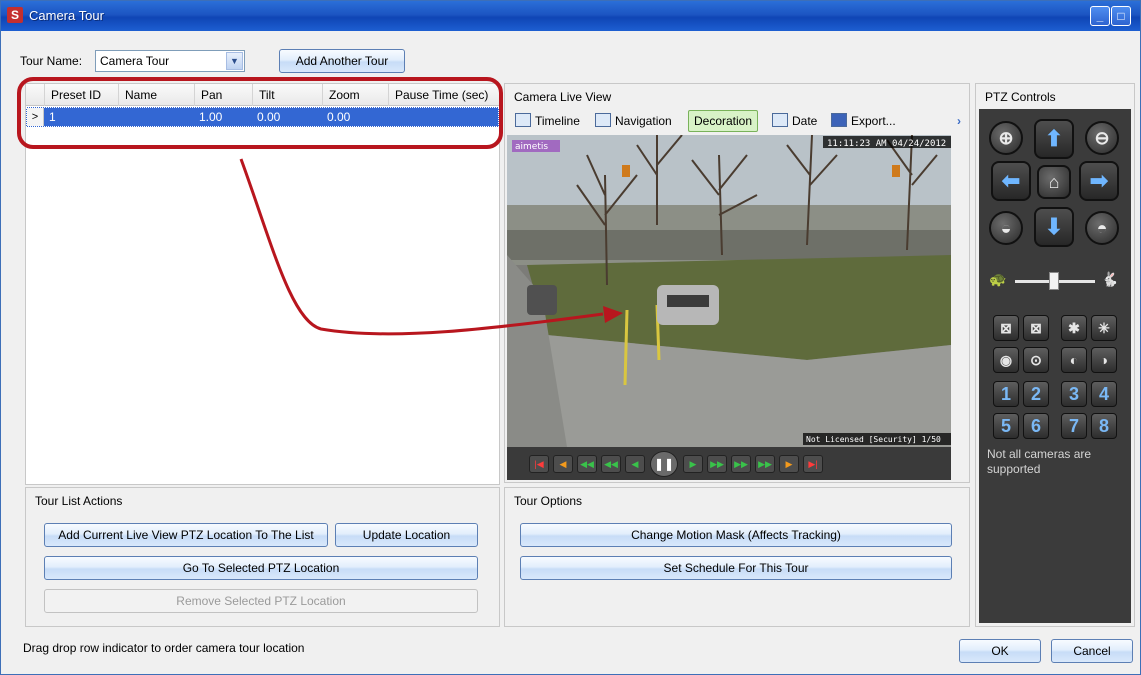 This screenshot has width=1141, height=675. I want to click on tour-list-actions-title: Tour List Actions, so click(79, 501).